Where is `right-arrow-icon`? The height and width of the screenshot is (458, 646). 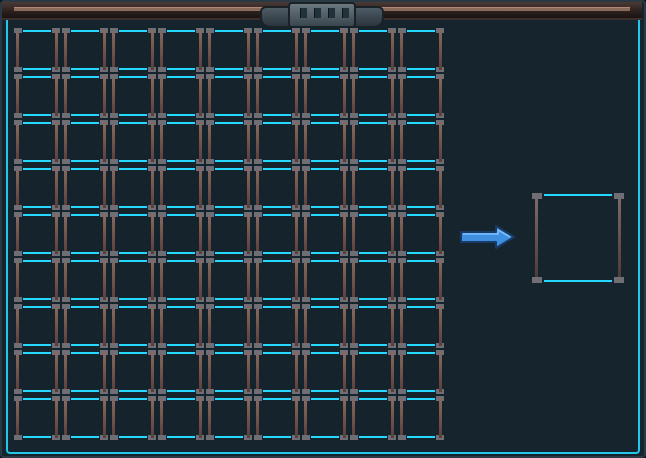 right-arrow-icon is located at coordinates (487, 237).